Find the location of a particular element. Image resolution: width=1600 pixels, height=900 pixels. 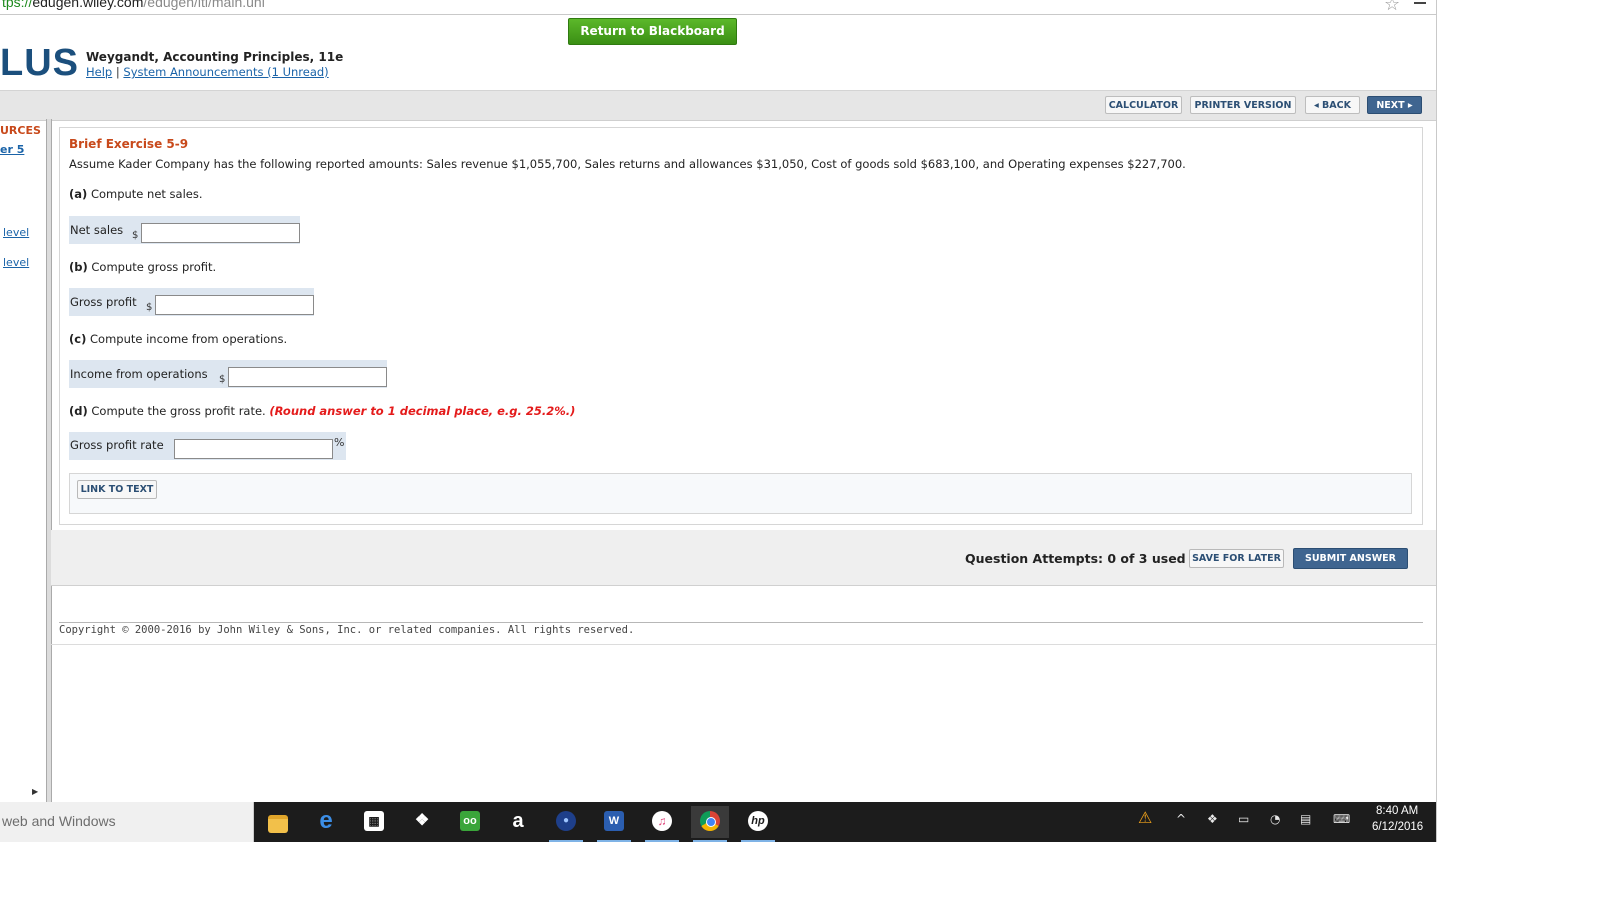

back-button: ◂ BACK is located at coordinates (1332, 105).